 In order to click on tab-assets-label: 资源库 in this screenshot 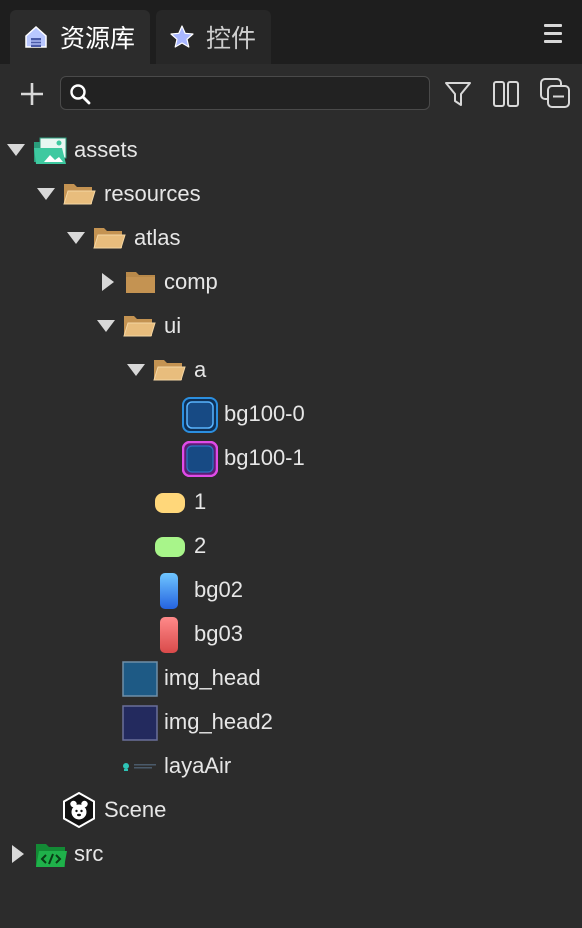, I will do `click(98, 39)`.